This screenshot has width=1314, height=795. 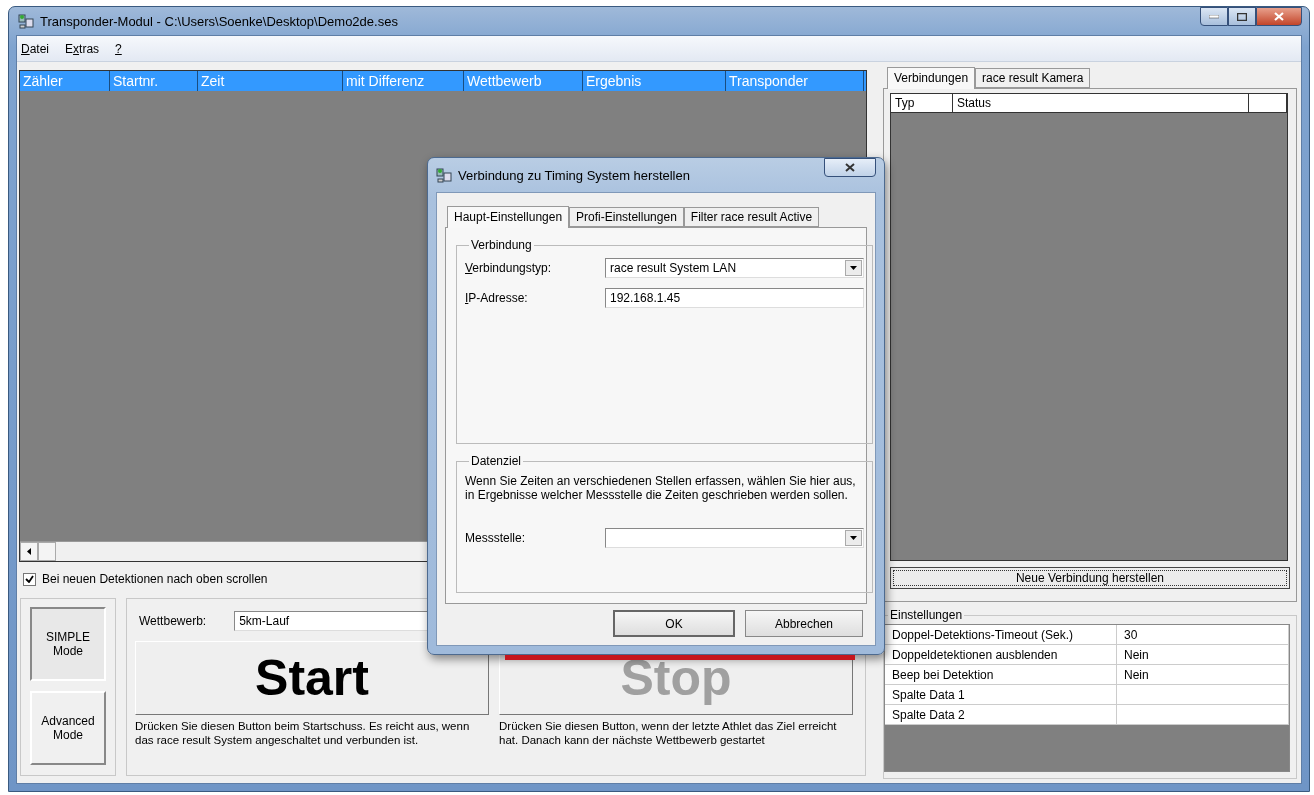 I want to click on checkbox-label: Bei neuen Detektionen nach oben scrollen, so click(x=155, y=579).